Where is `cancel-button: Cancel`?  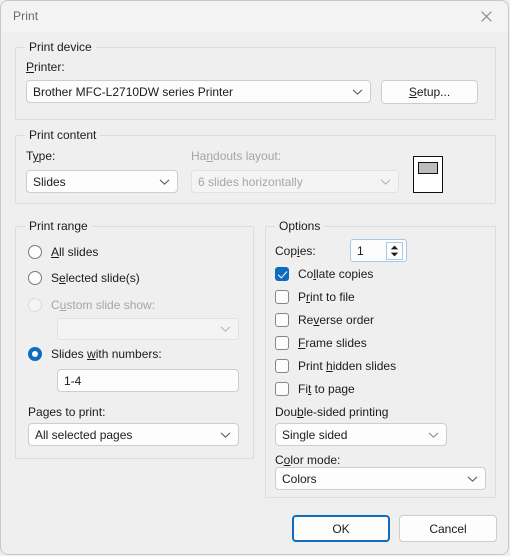 cancel-button: Cancel is located at coordinates (448, 528).